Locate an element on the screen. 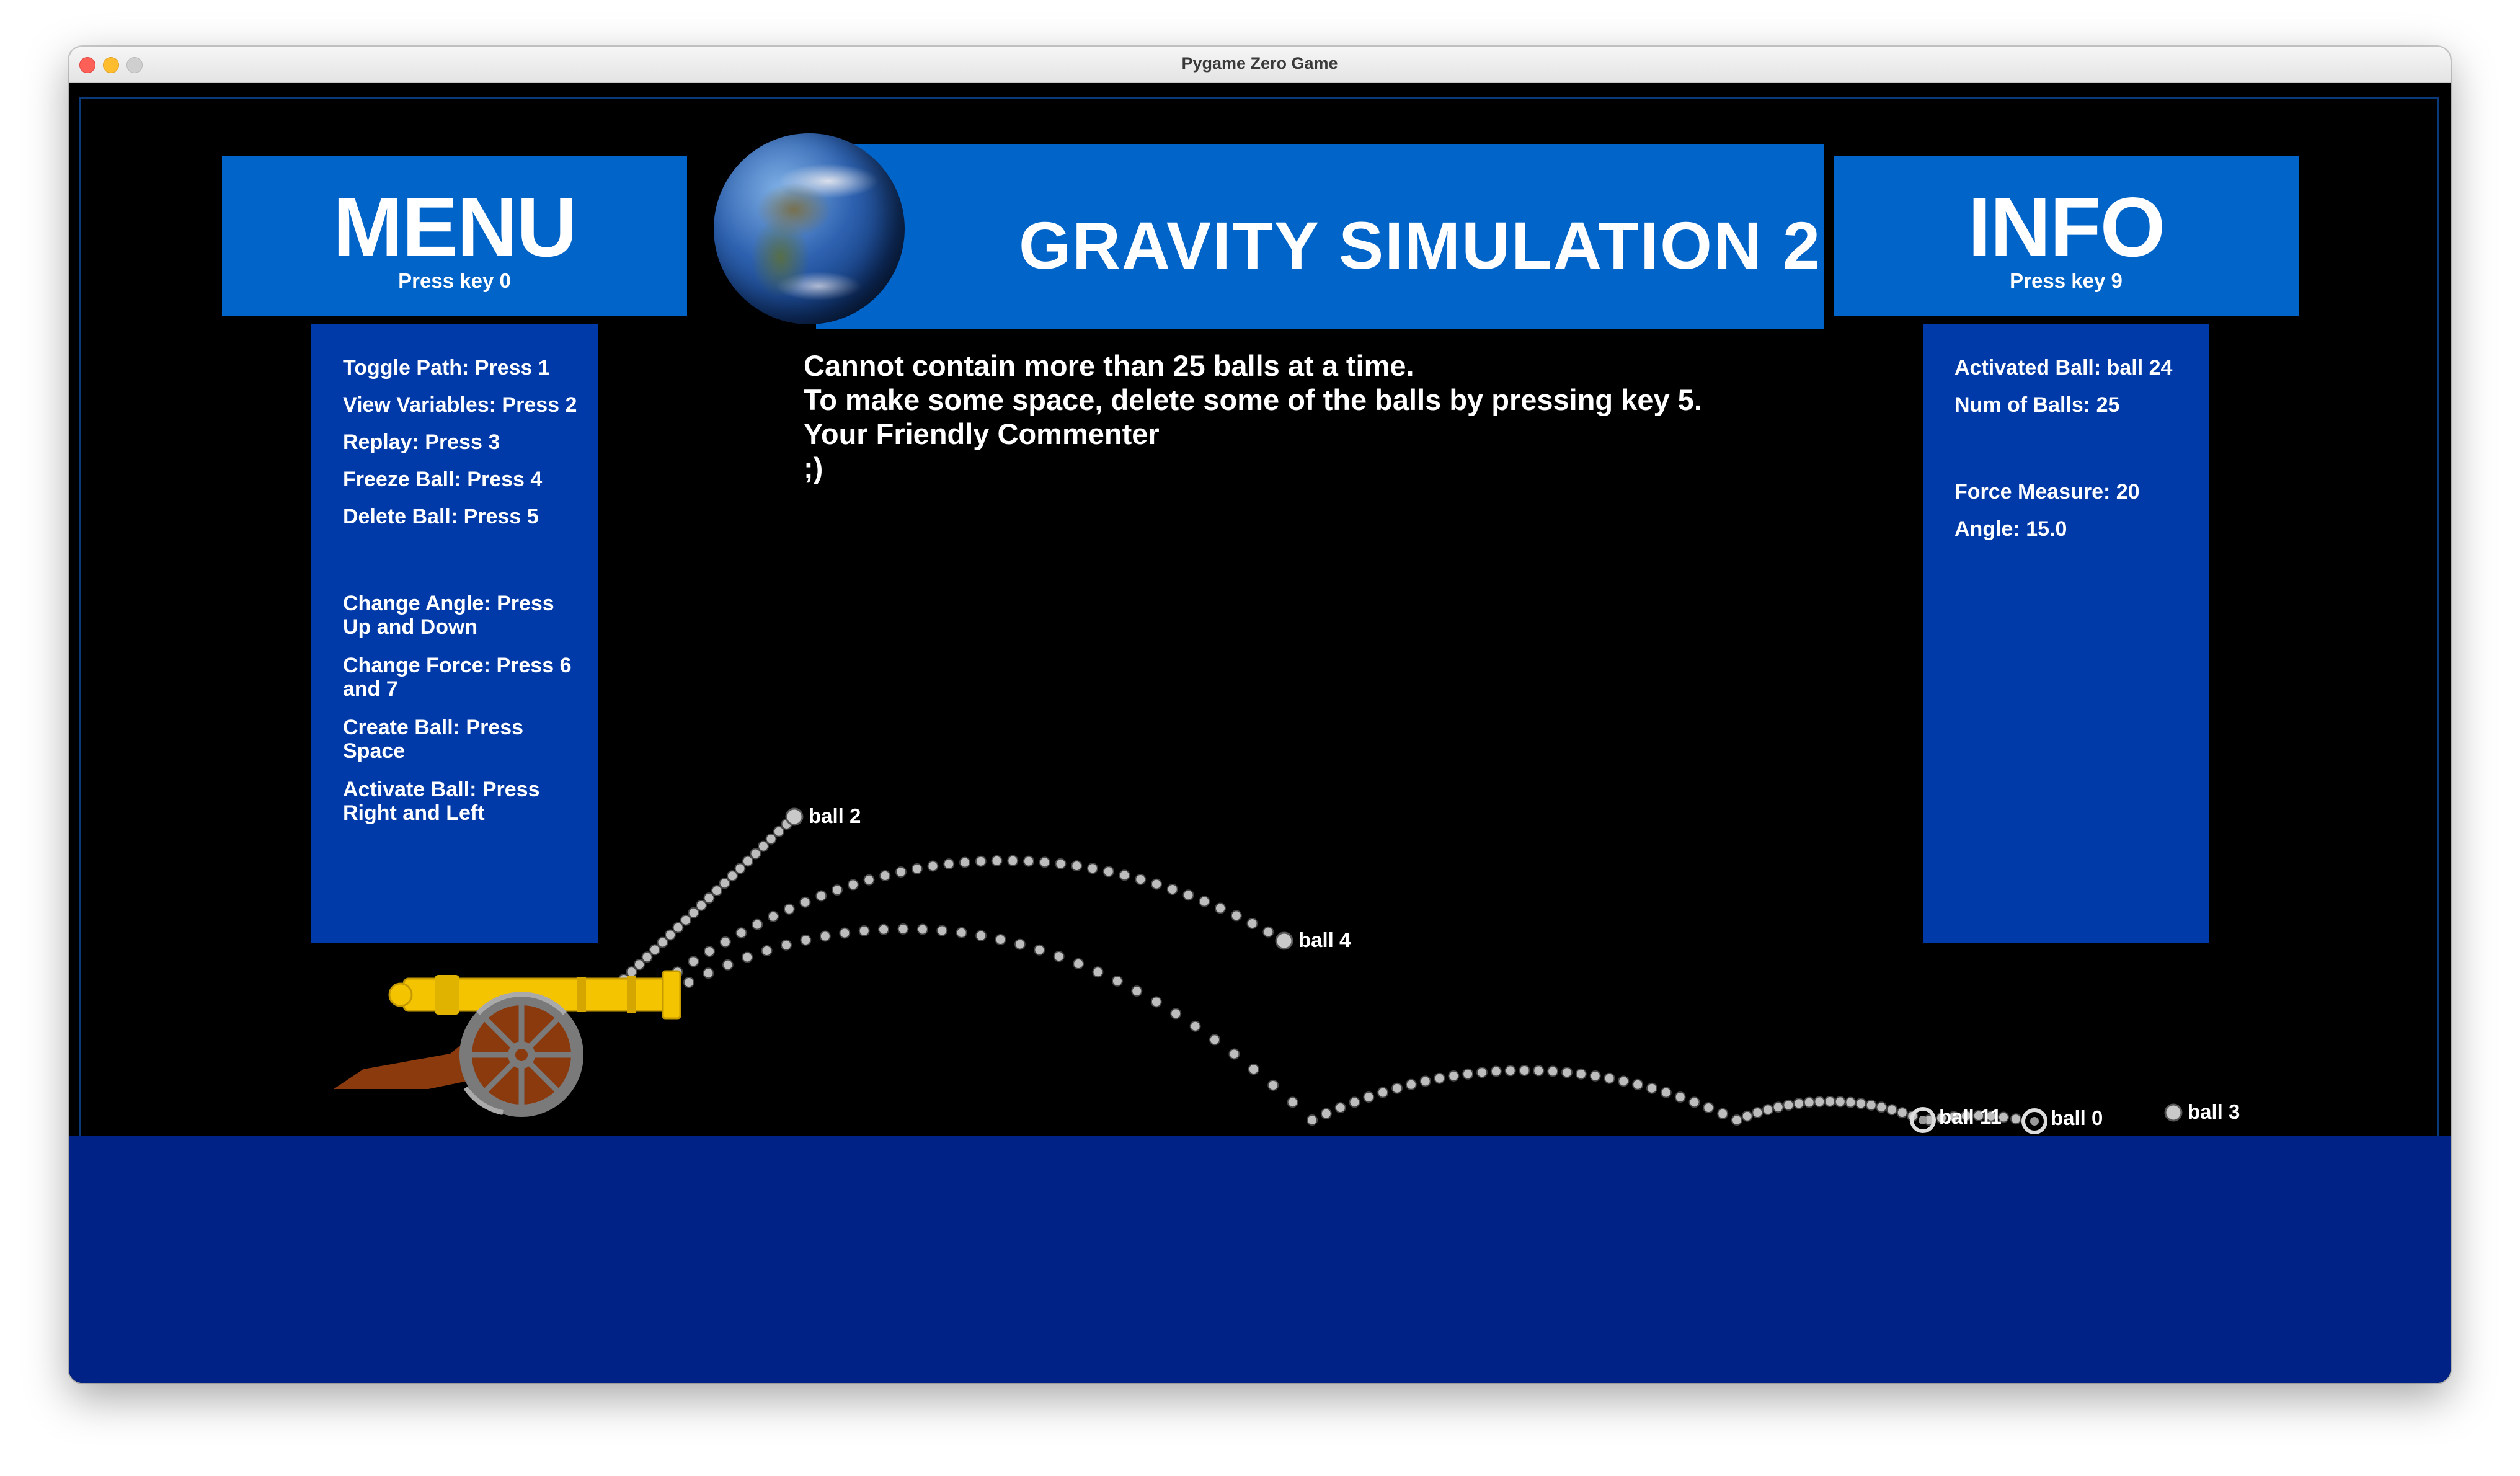 The width and height of the screenshot is (2520, 1476). cannon-wheel is located at coordinates (521, 1054).